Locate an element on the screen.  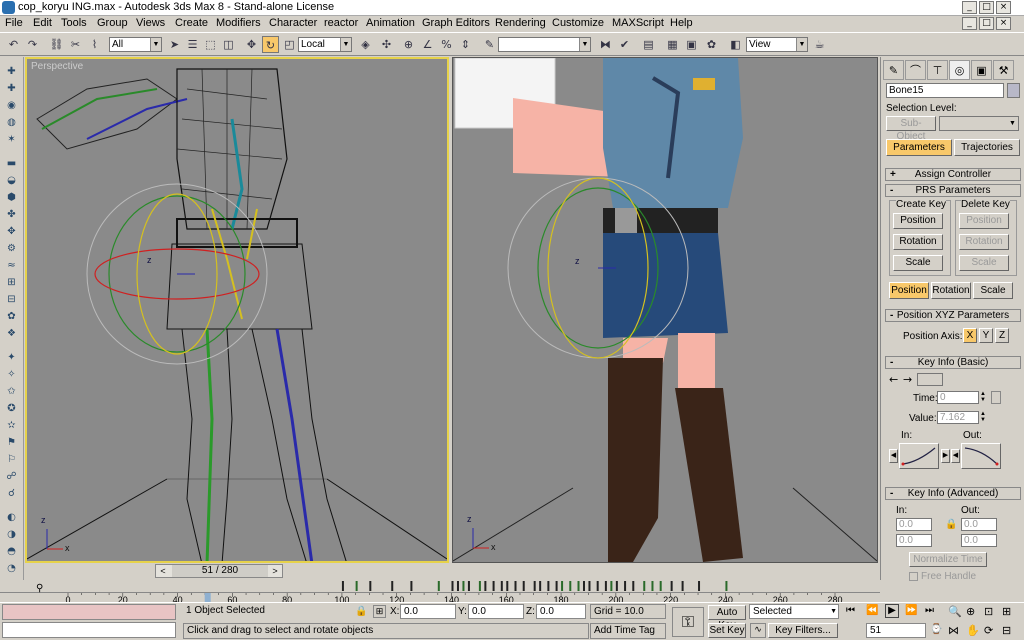
maxscript-listener-mini is located at coordinates (89, 612).